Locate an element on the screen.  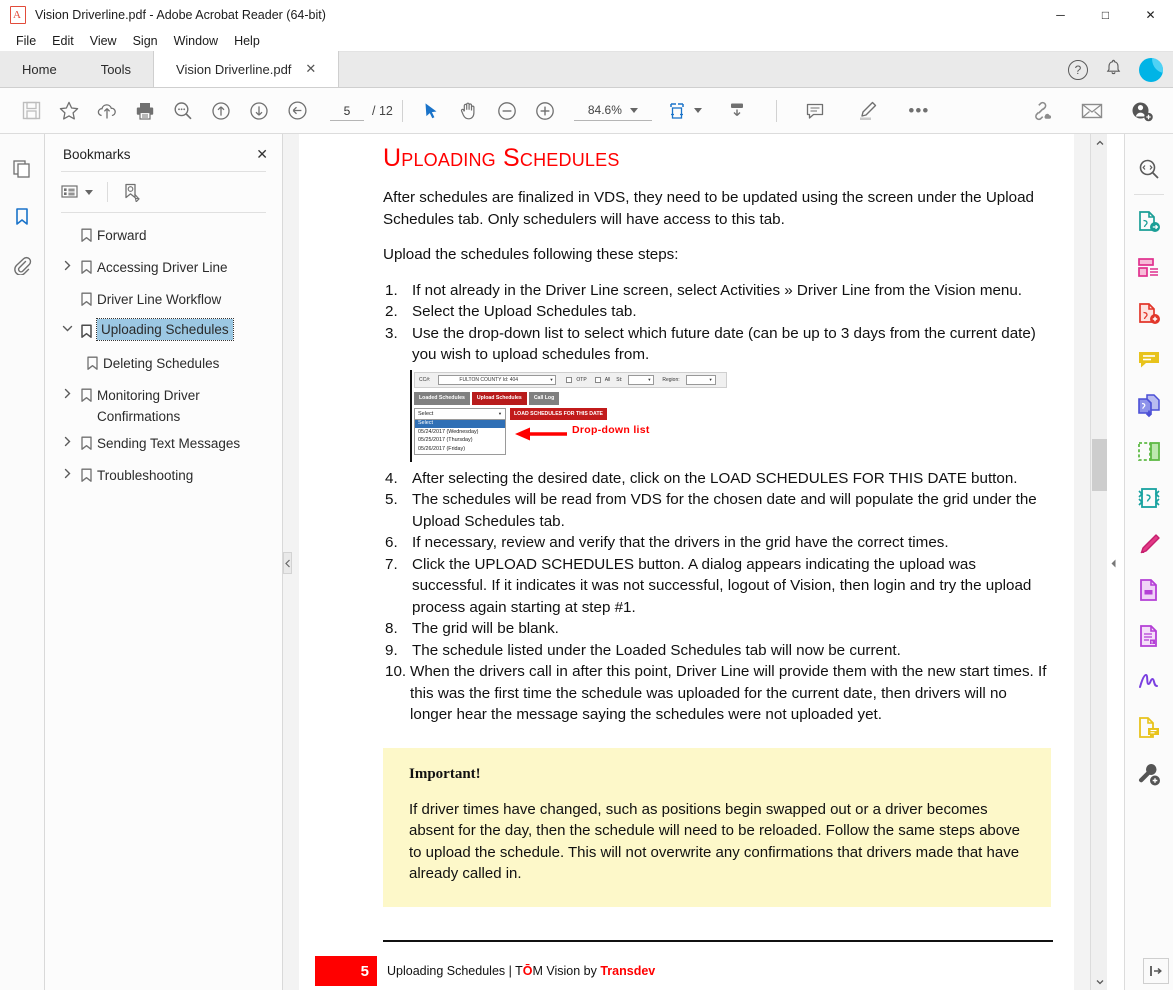
vertical-scrollbar is located at coordinates (1098, 562).